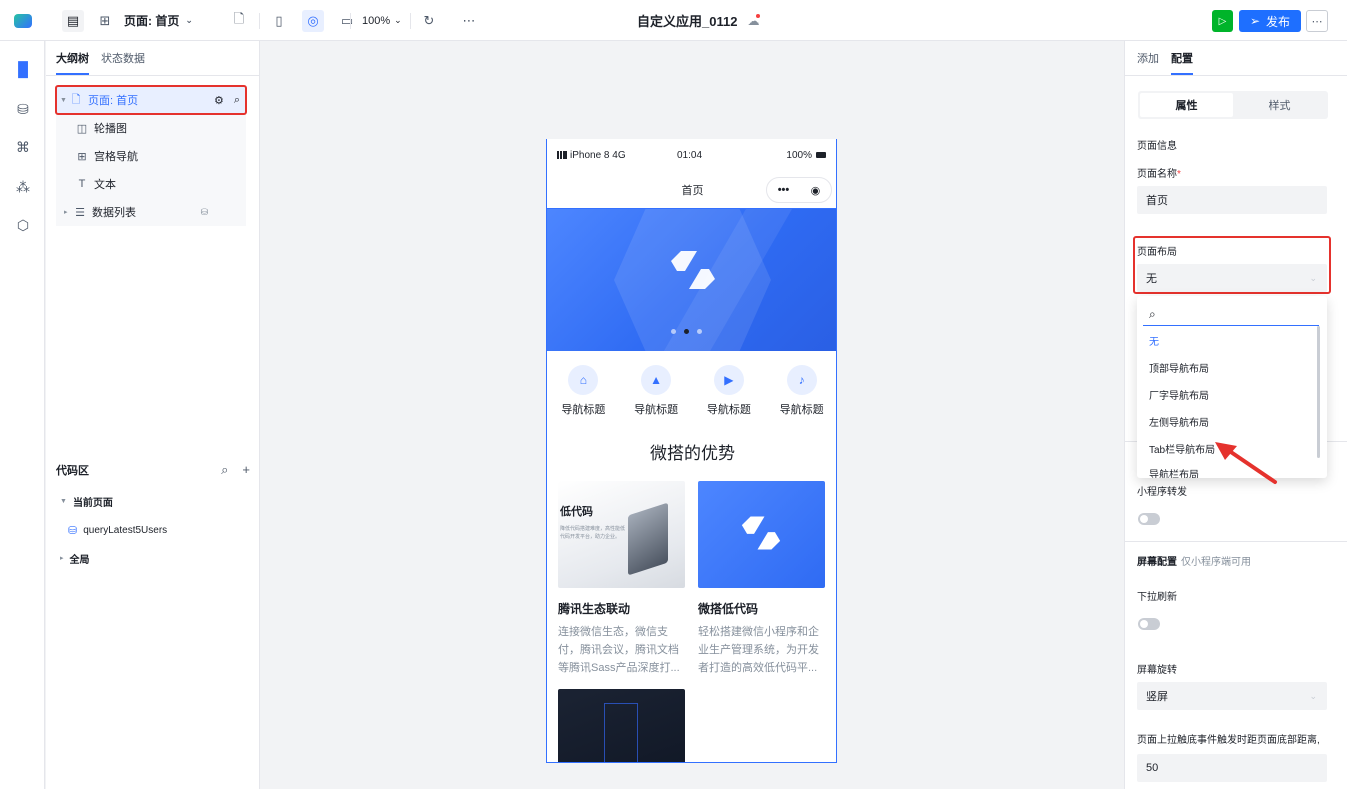 This screenshot has width=1347, height=789. What do you see at coordinates (158, 20) in the screenshot?
I see `page-selector: 页面: 首页 ⌄` at bounding box center [158, 20].